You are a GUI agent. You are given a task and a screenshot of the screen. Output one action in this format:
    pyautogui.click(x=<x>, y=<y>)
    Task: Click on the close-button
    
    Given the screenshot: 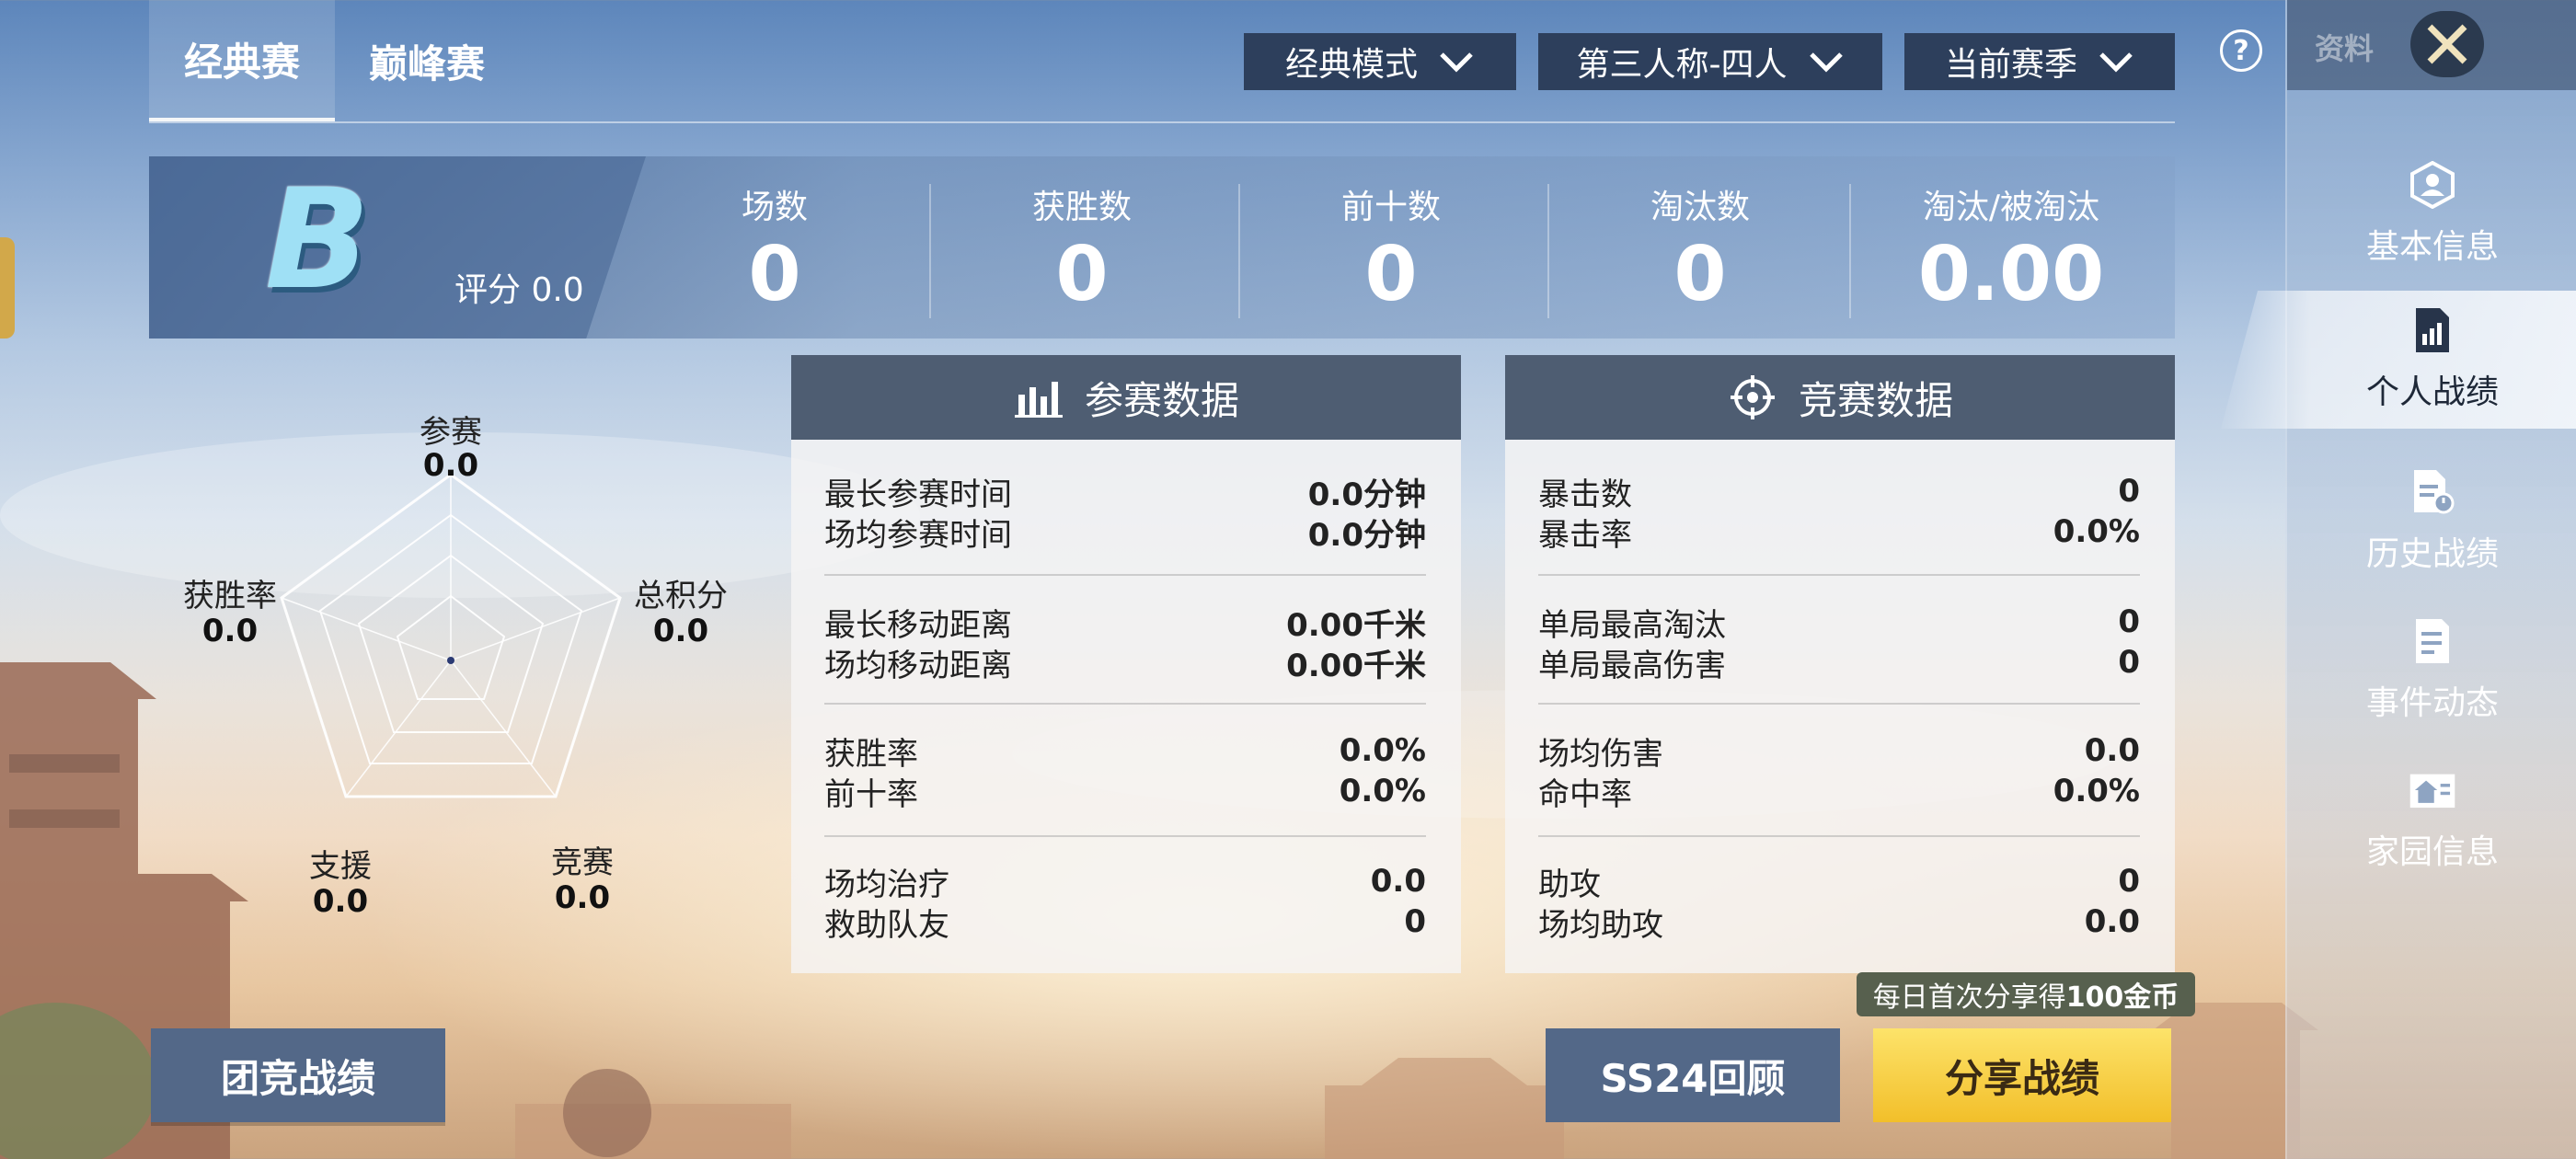 What is the action you would take?
    pyautogui.click(x=2447, y=44)
    